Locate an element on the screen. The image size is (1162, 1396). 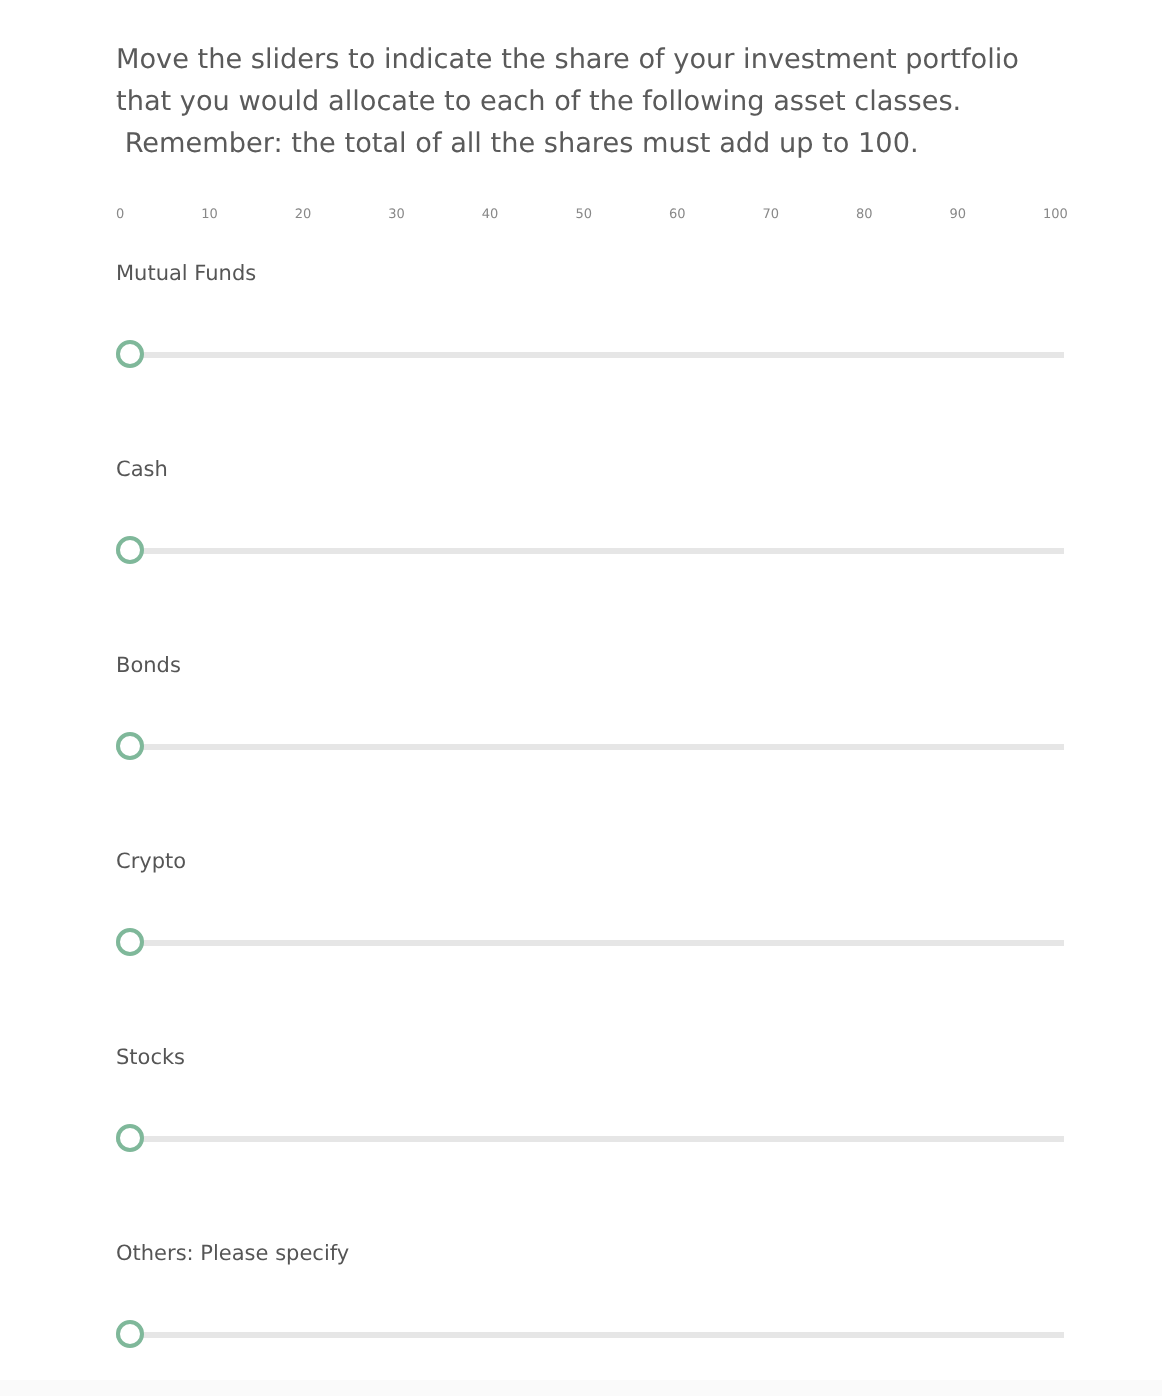
slider-label: Mutual Funds is located at coordinates (187, 274).